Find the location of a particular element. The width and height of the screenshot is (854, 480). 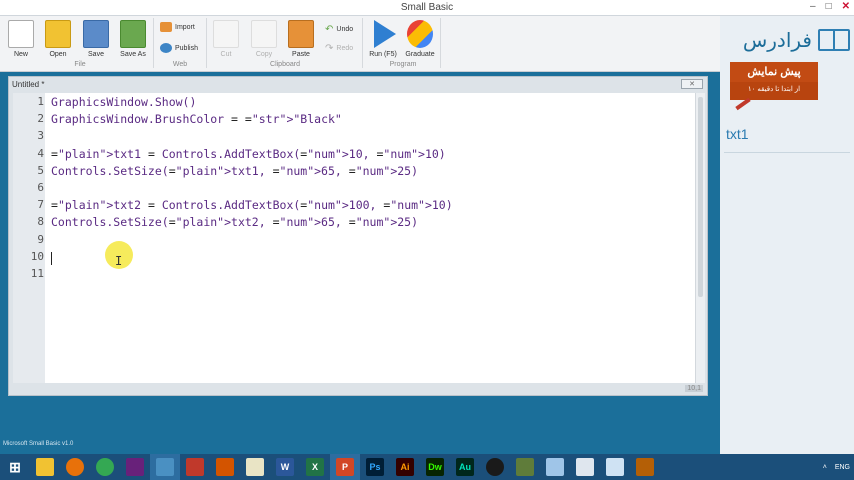

powerpoint-icon: P is located at coordinates (345, 467).